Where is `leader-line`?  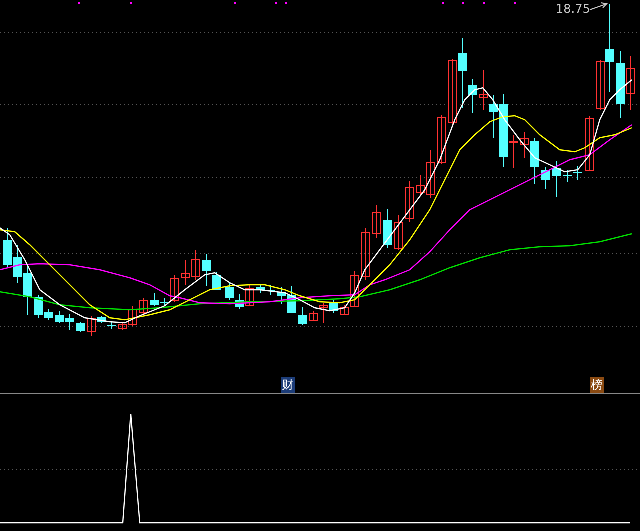 leader-line is located at coordinates (599, 6).